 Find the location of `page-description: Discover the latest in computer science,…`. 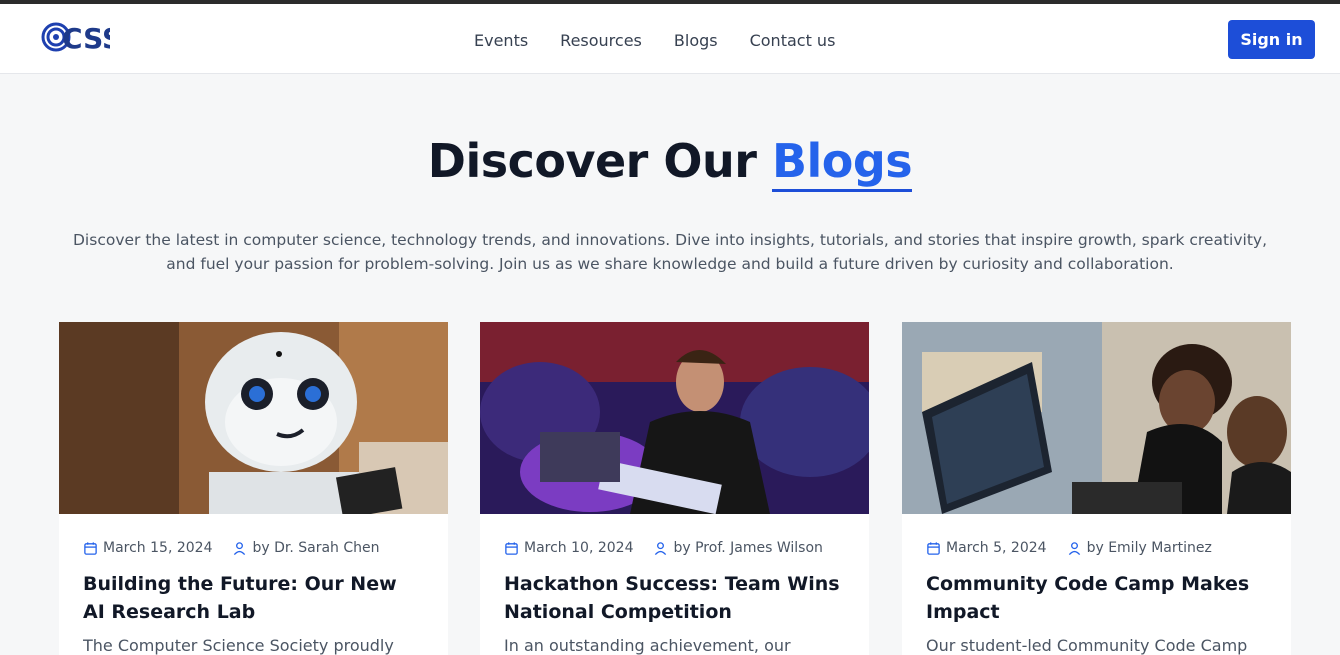

page-description: Discover the latest in computer science,… is located at coordinates (670, 252).